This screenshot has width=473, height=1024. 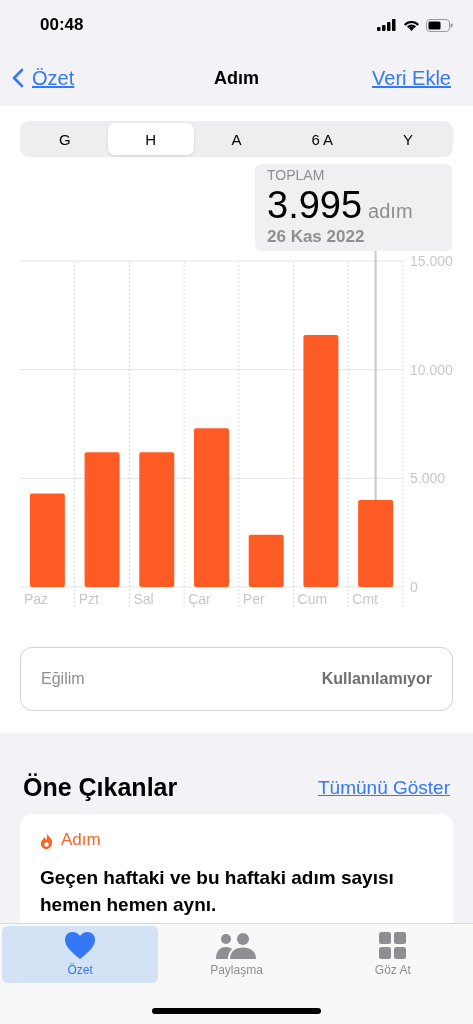 What do you see at coordinates (199, 599) in the screenshot?
I see `x-axis-label: Çar` at bounding box center [199, 599].